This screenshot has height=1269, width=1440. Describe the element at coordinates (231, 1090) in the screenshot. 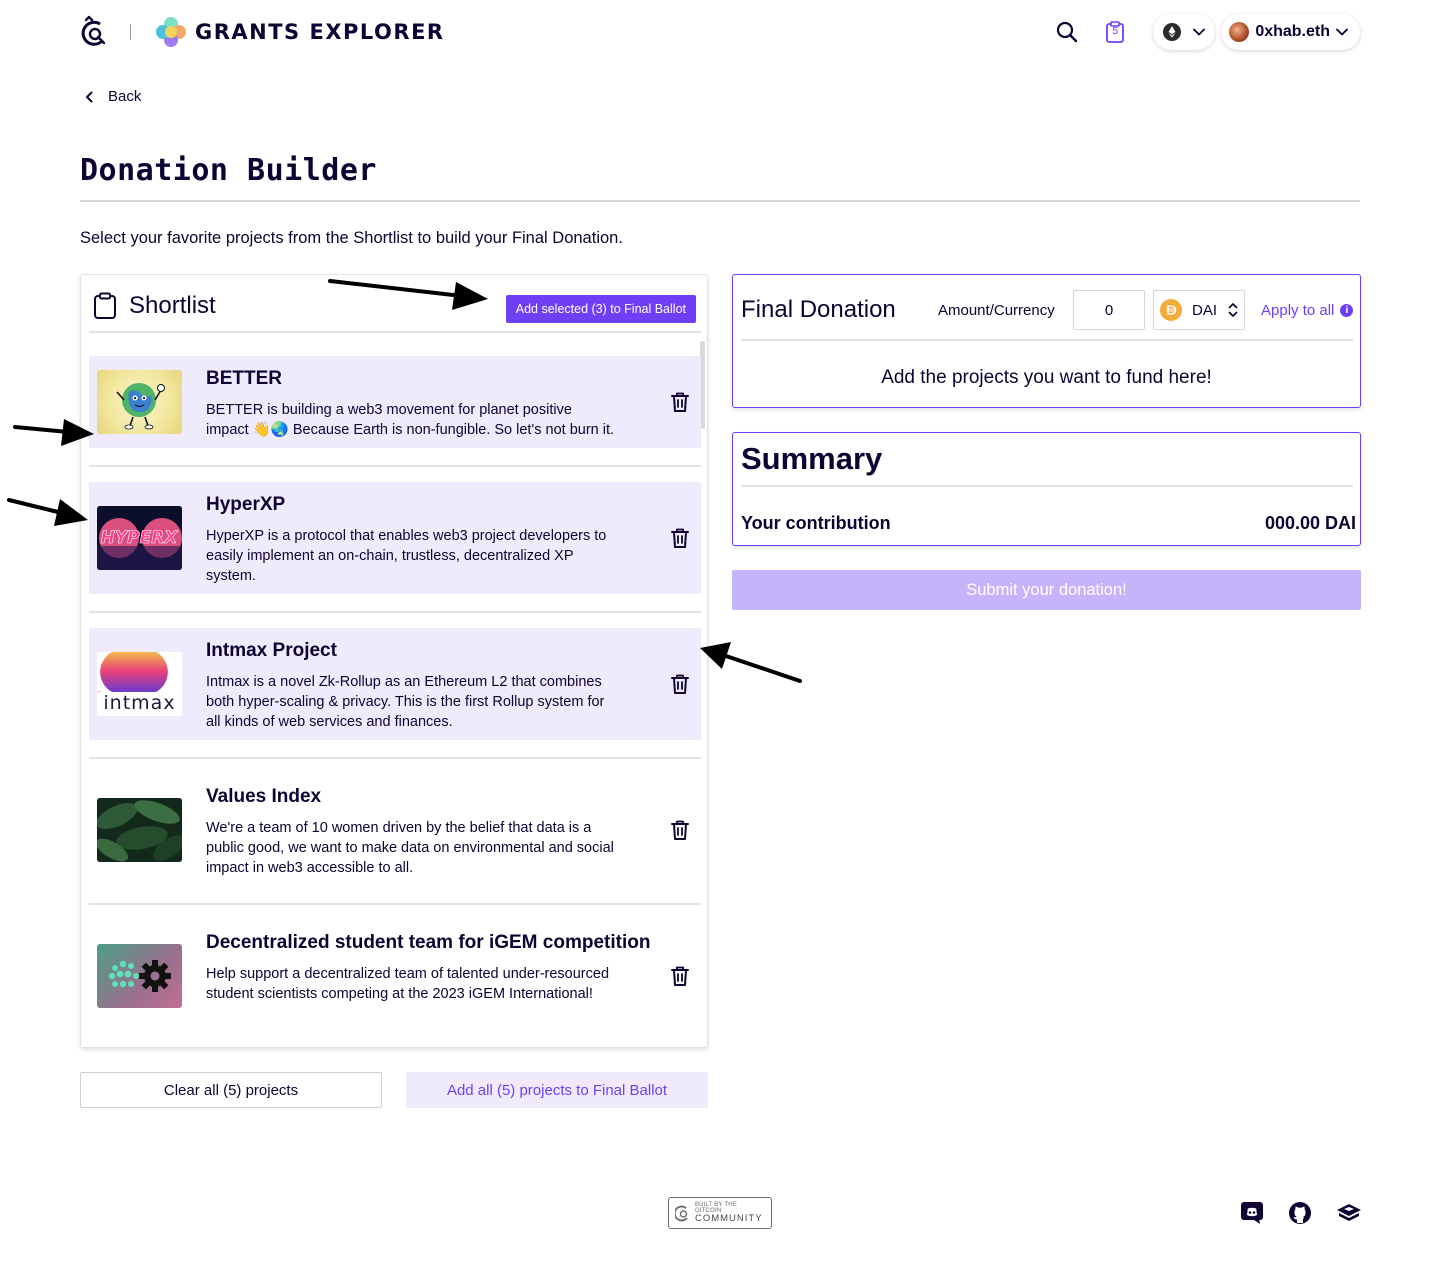

I see `clear-all-button: Clear all (5) projects` at that location.